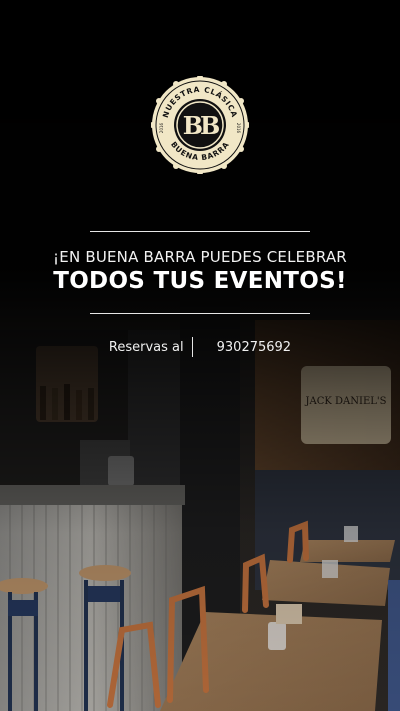 Image resolution: width=400 pixels, height=711 pixels. I want to click on buena-barra-logo: NUESTRA CLÁSICA BUENA BARRA 2016 2016 BB, so click(200, 125).